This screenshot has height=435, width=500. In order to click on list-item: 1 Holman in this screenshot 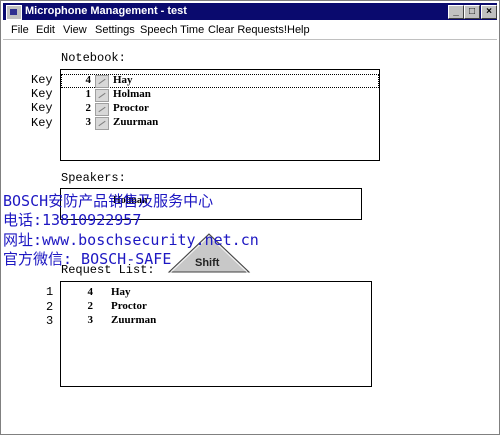, I will do `click(220, 95)`.